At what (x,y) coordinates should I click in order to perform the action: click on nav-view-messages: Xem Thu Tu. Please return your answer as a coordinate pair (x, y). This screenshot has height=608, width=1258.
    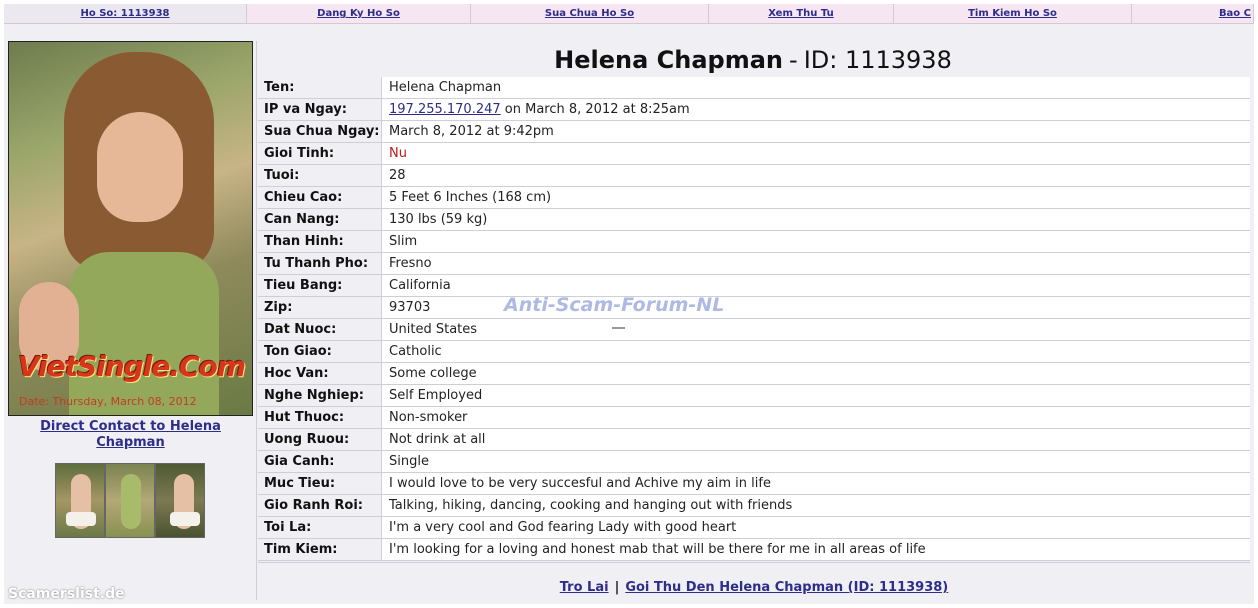
    Looking at the image, I should click on (801, 14).